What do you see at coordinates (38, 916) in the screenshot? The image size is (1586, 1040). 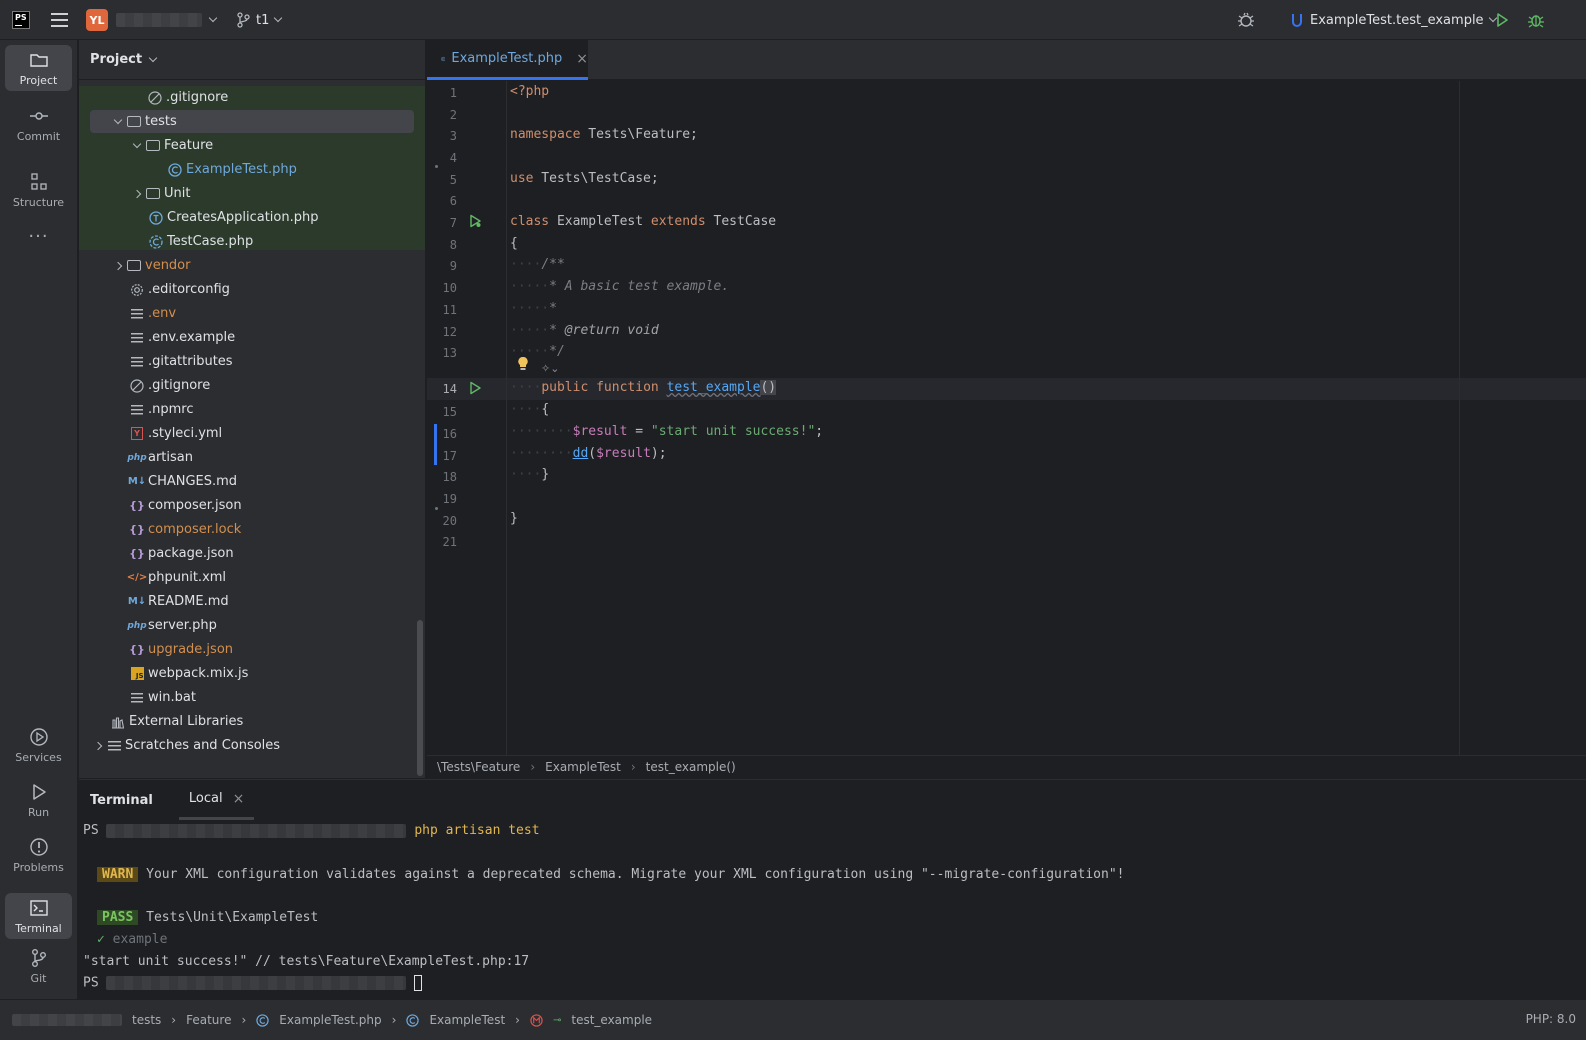 I see `tool-terminal: Terminal` at bounding box center [38, 916].